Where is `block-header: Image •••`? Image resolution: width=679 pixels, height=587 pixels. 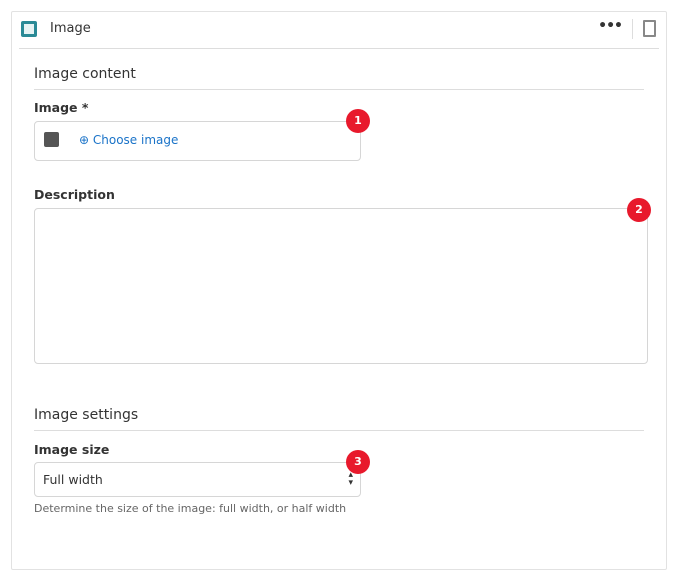 block-header: Image ••• is located at coordinates (339, 30).